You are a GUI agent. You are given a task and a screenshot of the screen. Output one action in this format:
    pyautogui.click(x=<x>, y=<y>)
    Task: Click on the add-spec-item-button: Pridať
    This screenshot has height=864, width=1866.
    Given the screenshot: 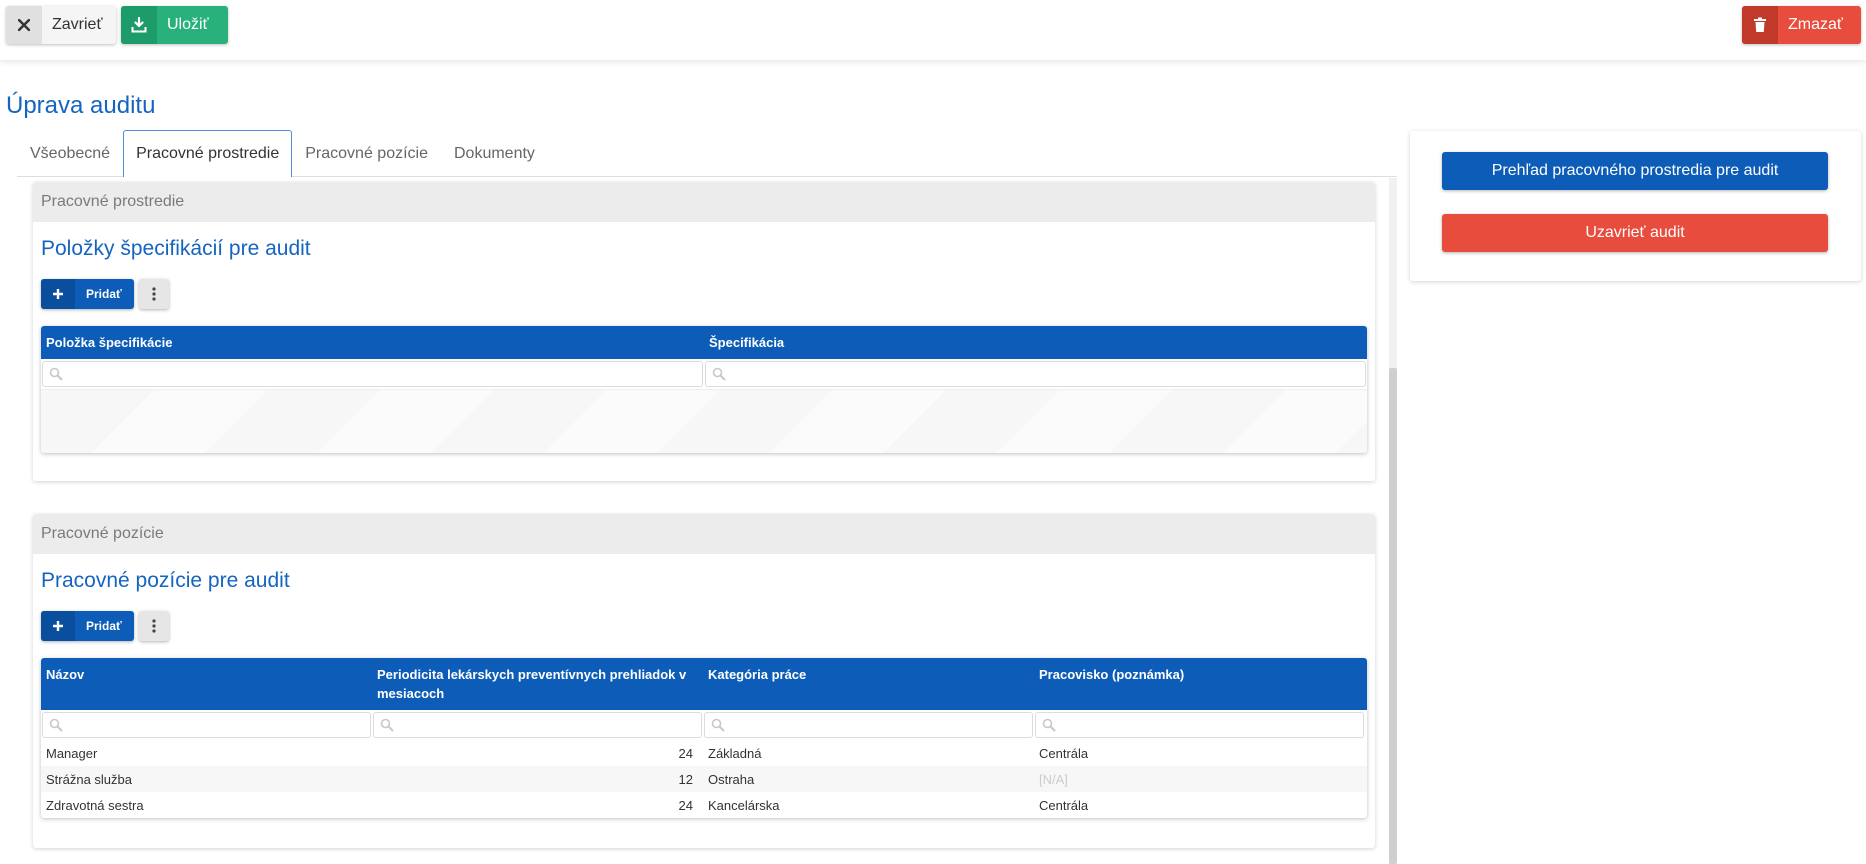 What is the action you would take?
    pyautogui.click(x=87, y=294)
    